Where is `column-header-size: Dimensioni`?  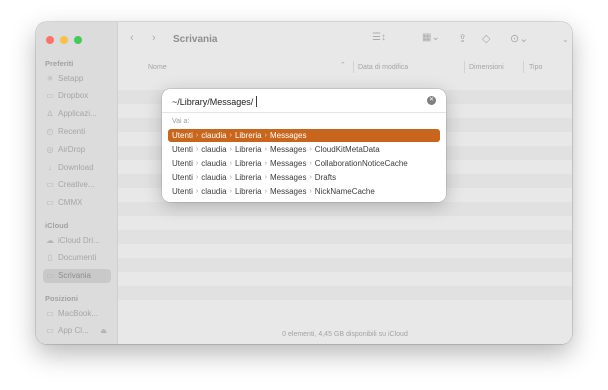
column-header-size: Dimensioni is located at coordinates (486, 67).